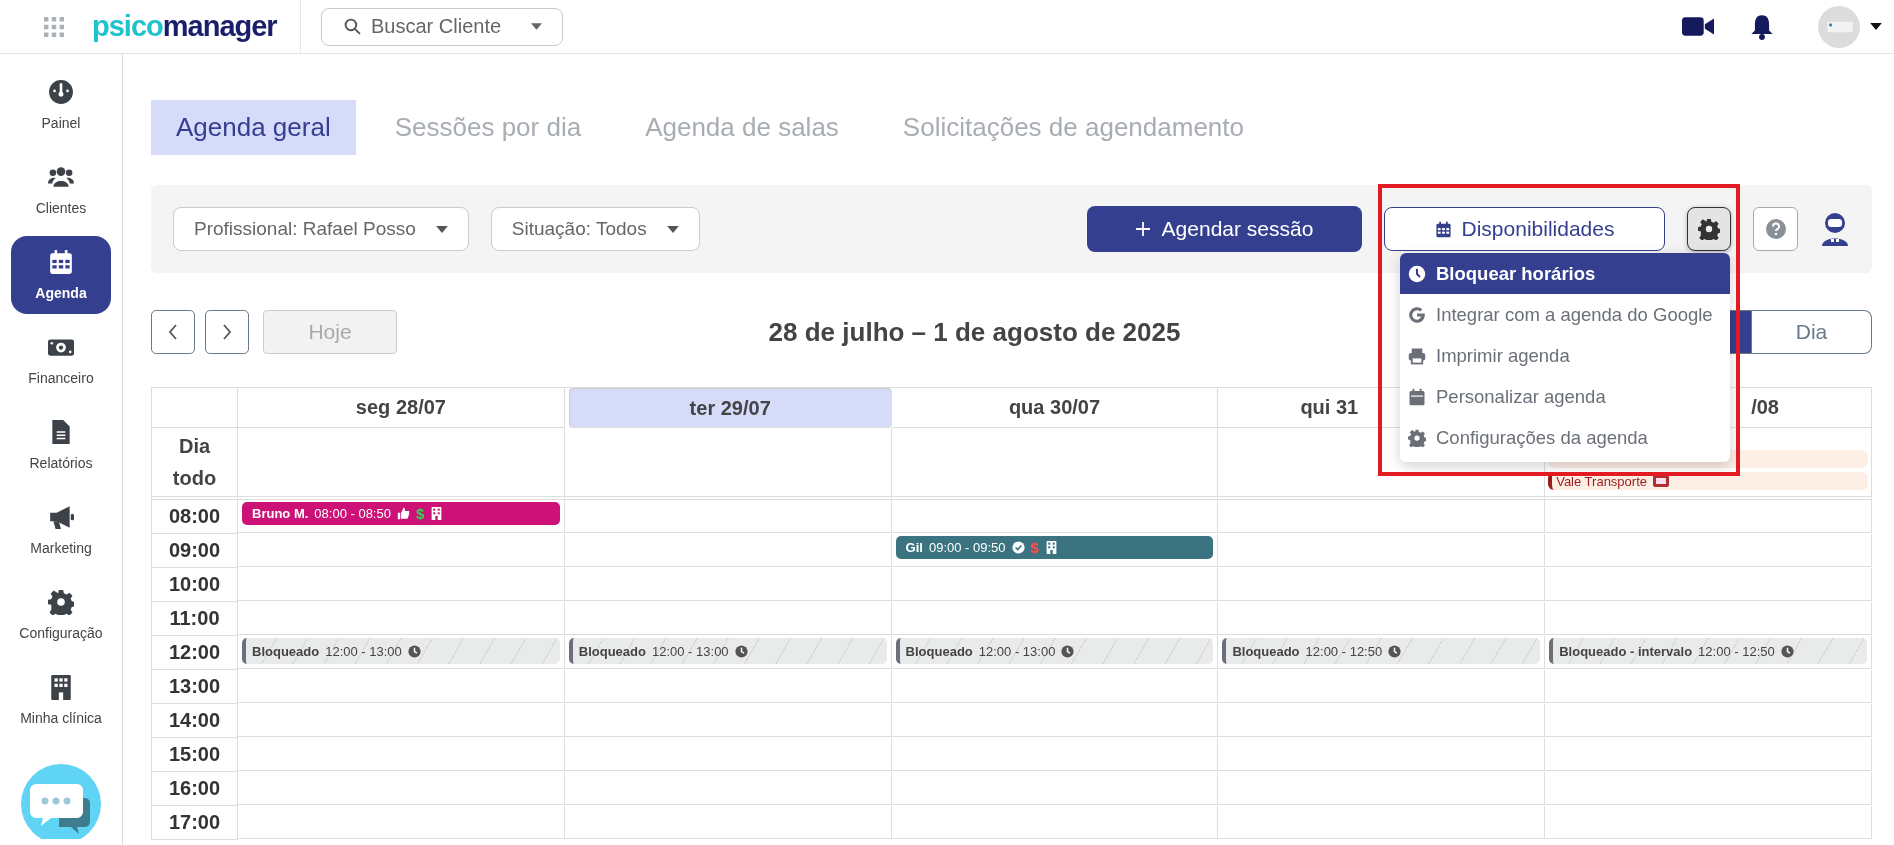 This screenshot has width=1894, height=845. I want to click on menu-item: Imprimir agenda, so click(1565, 355).